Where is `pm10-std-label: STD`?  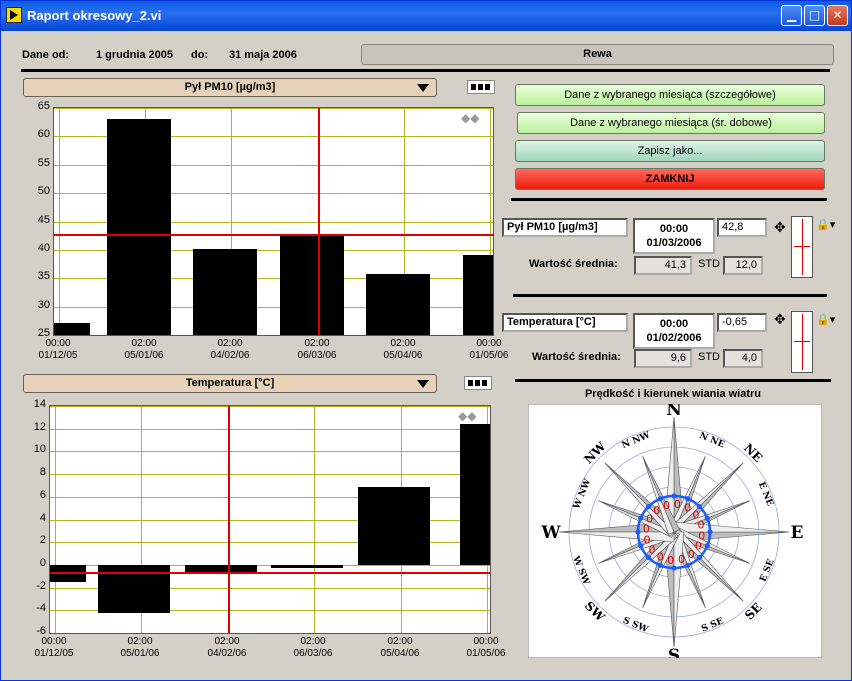
pm10-std-label: STD is located at coordinates (709, 264).